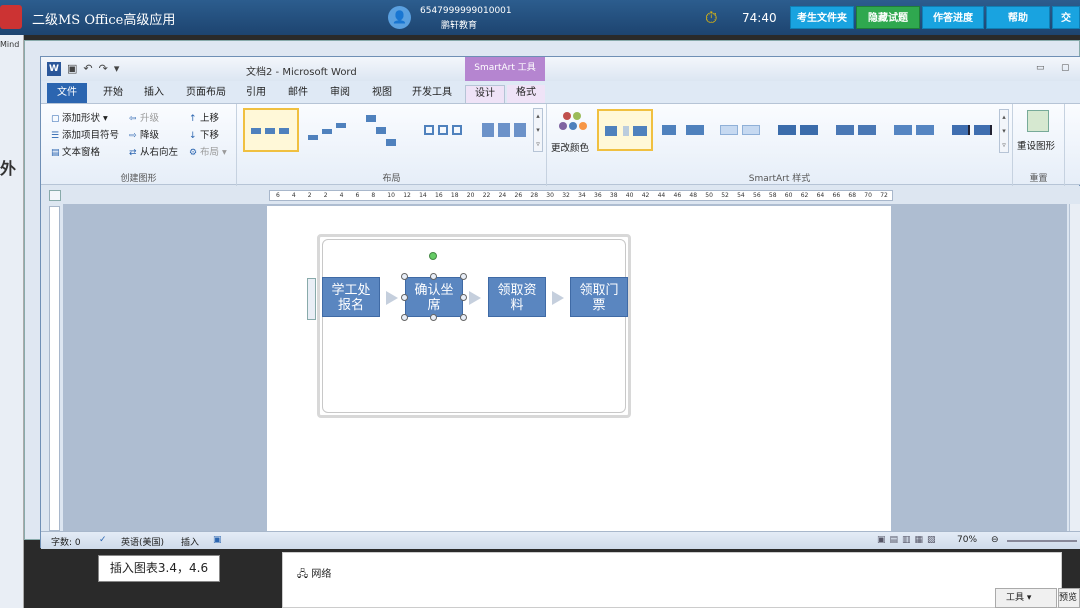  I want to click on vertical-scrollbar, so click(1074, 367).